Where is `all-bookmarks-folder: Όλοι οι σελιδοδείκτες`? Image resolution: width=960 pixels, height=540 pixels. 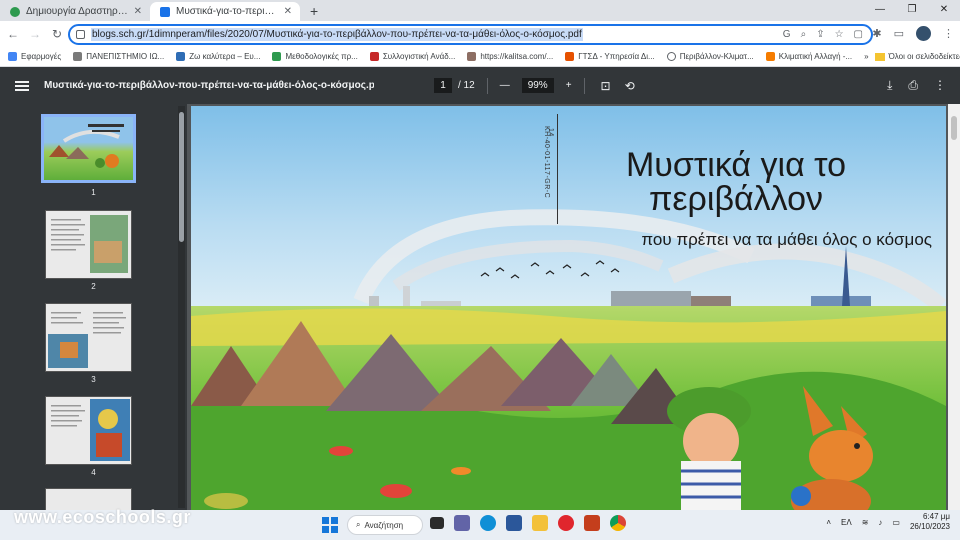
all-bookmarks-folder: Όλοι οι σελιδοδείκτες is located at coordinates (917, 56).